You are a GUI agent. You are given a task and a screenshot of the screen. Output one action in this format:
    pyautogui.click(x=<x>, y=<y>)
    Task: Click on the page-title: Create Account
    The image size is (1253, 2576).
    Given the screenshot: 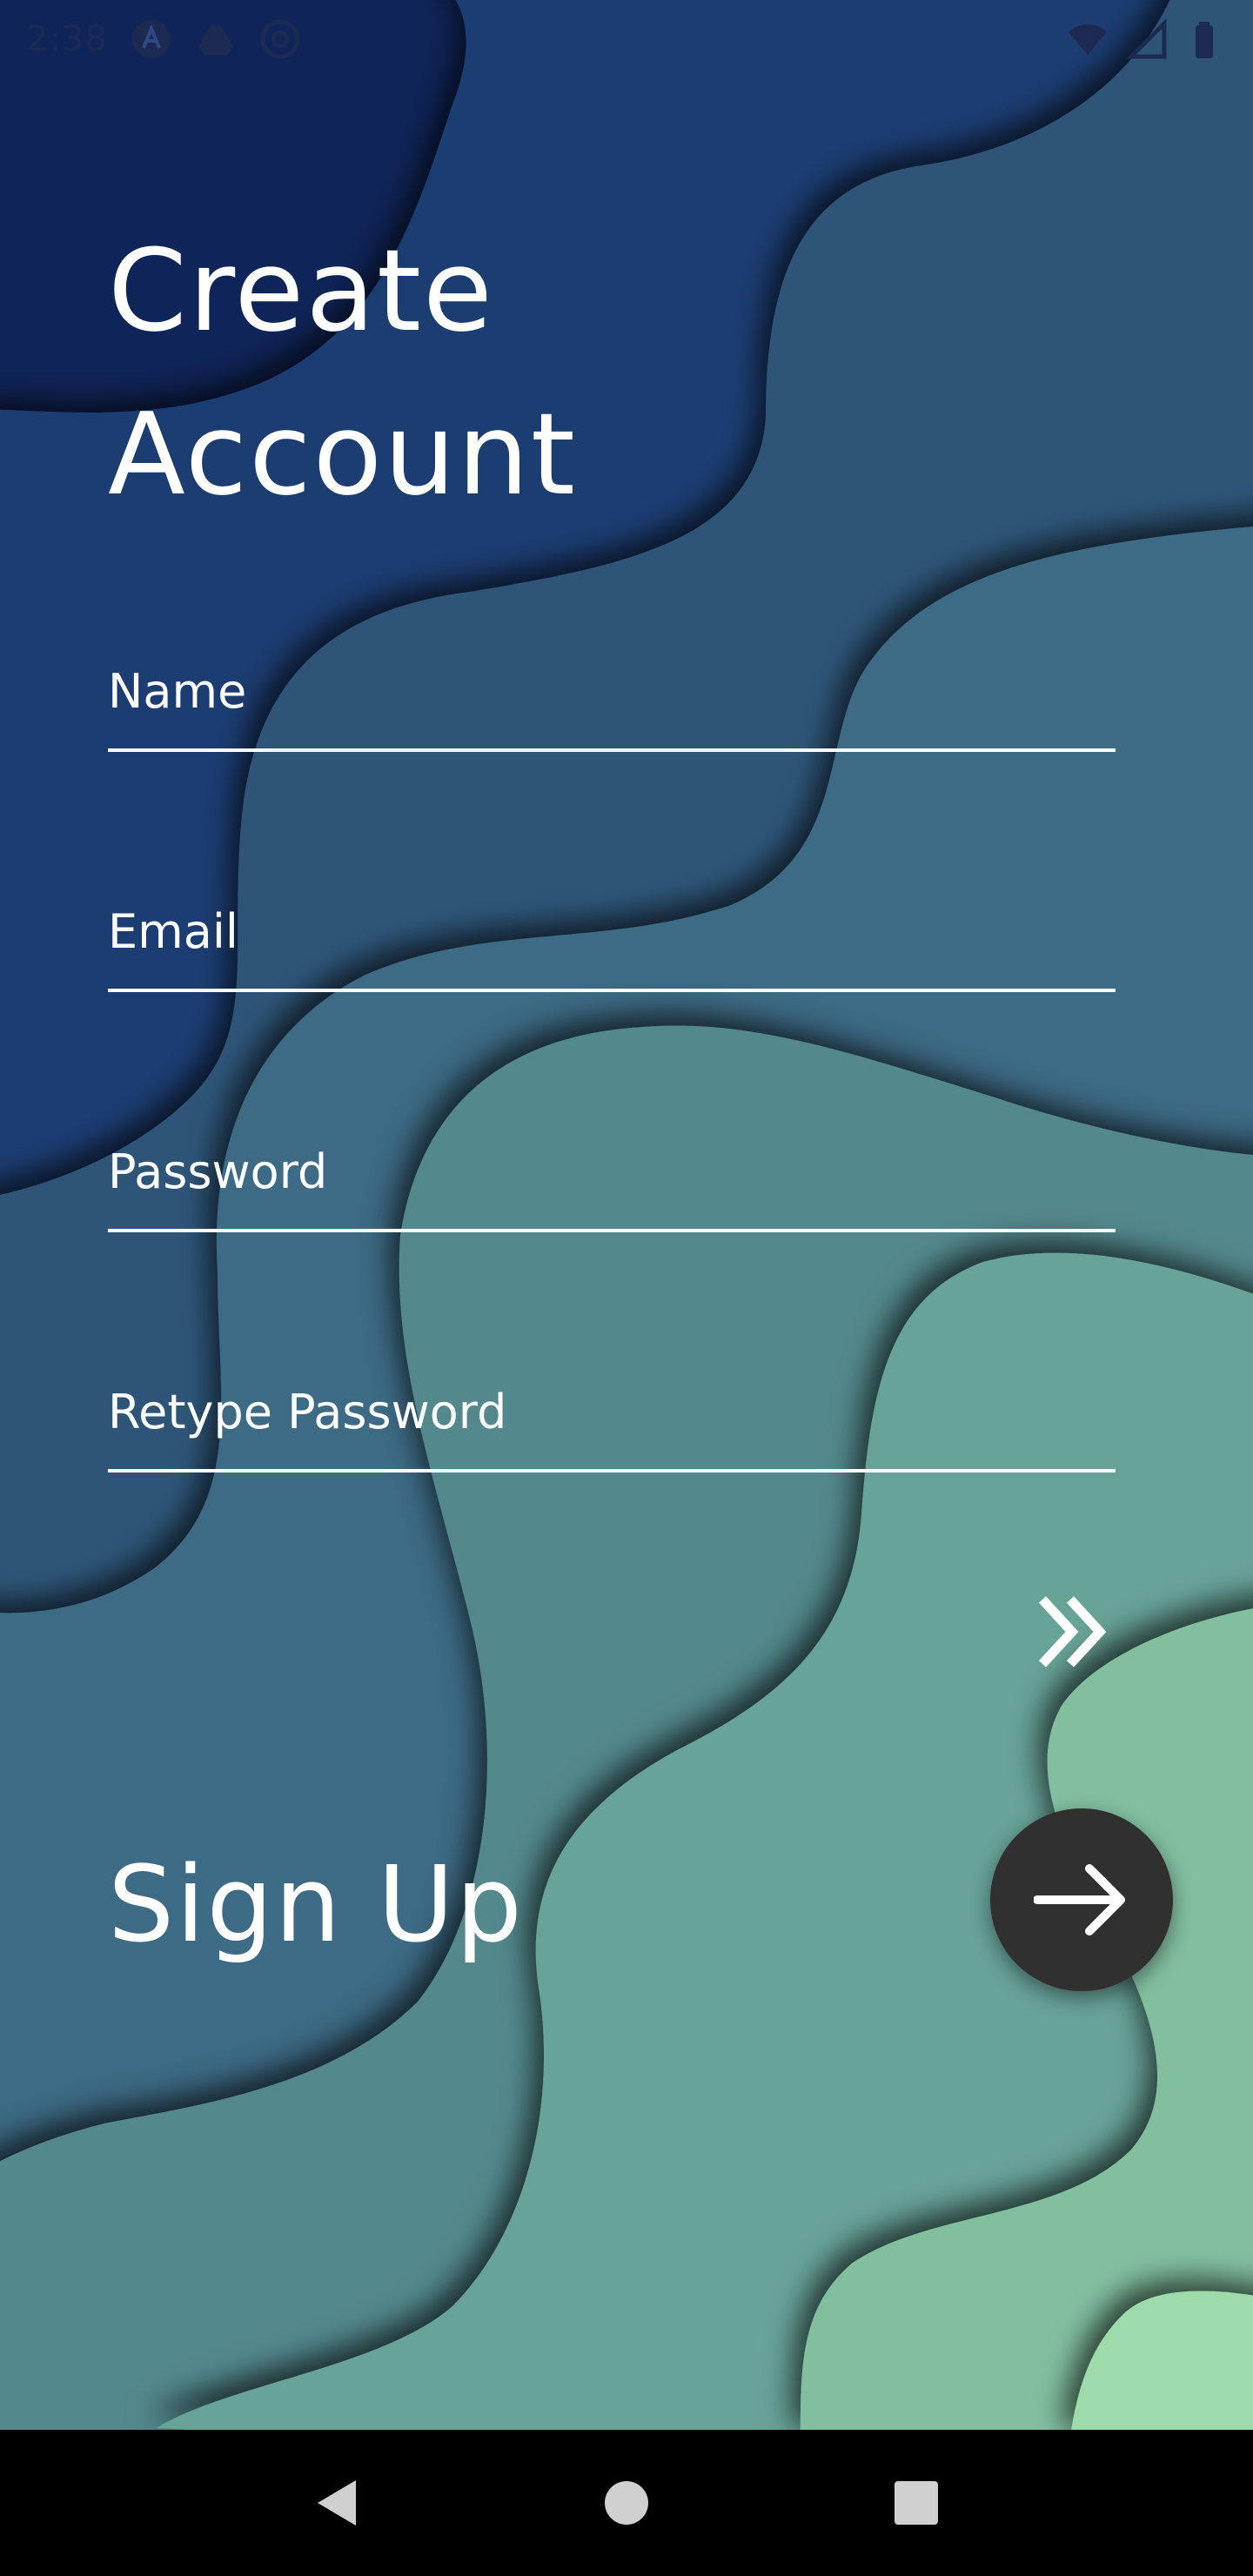 What is the action you would take?
    pyautogui.click(x=342, y=373)
    